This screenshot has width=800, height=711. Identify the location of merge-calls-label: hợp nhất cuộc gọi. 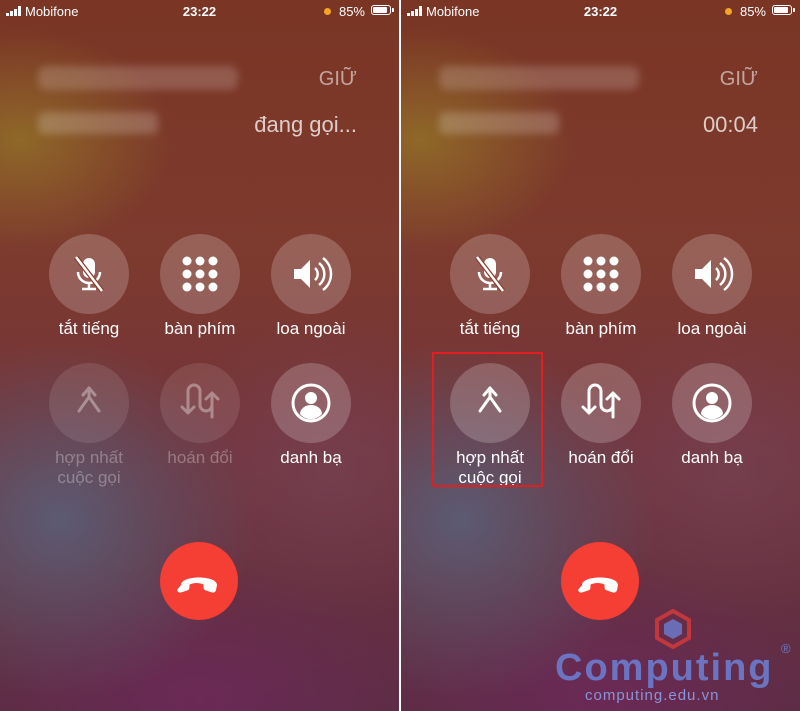
(89, 467).